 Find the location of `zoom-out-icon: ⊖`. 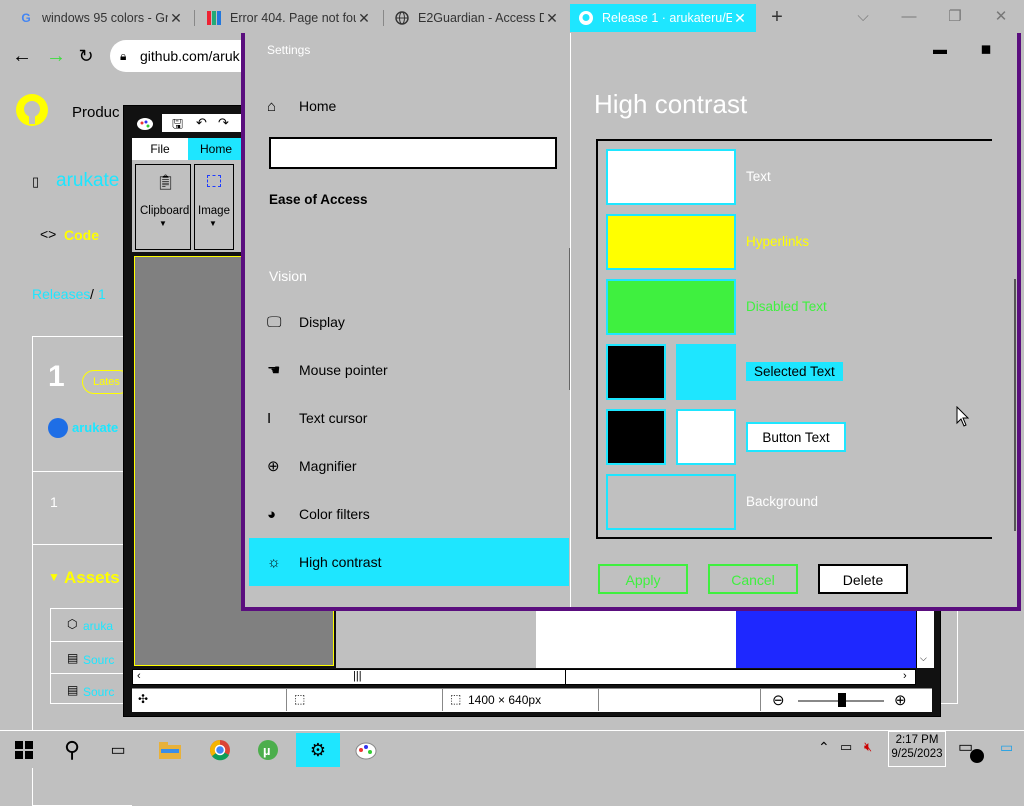

zoom-out-icon: ⊖ is located at coordinates (778, 700).